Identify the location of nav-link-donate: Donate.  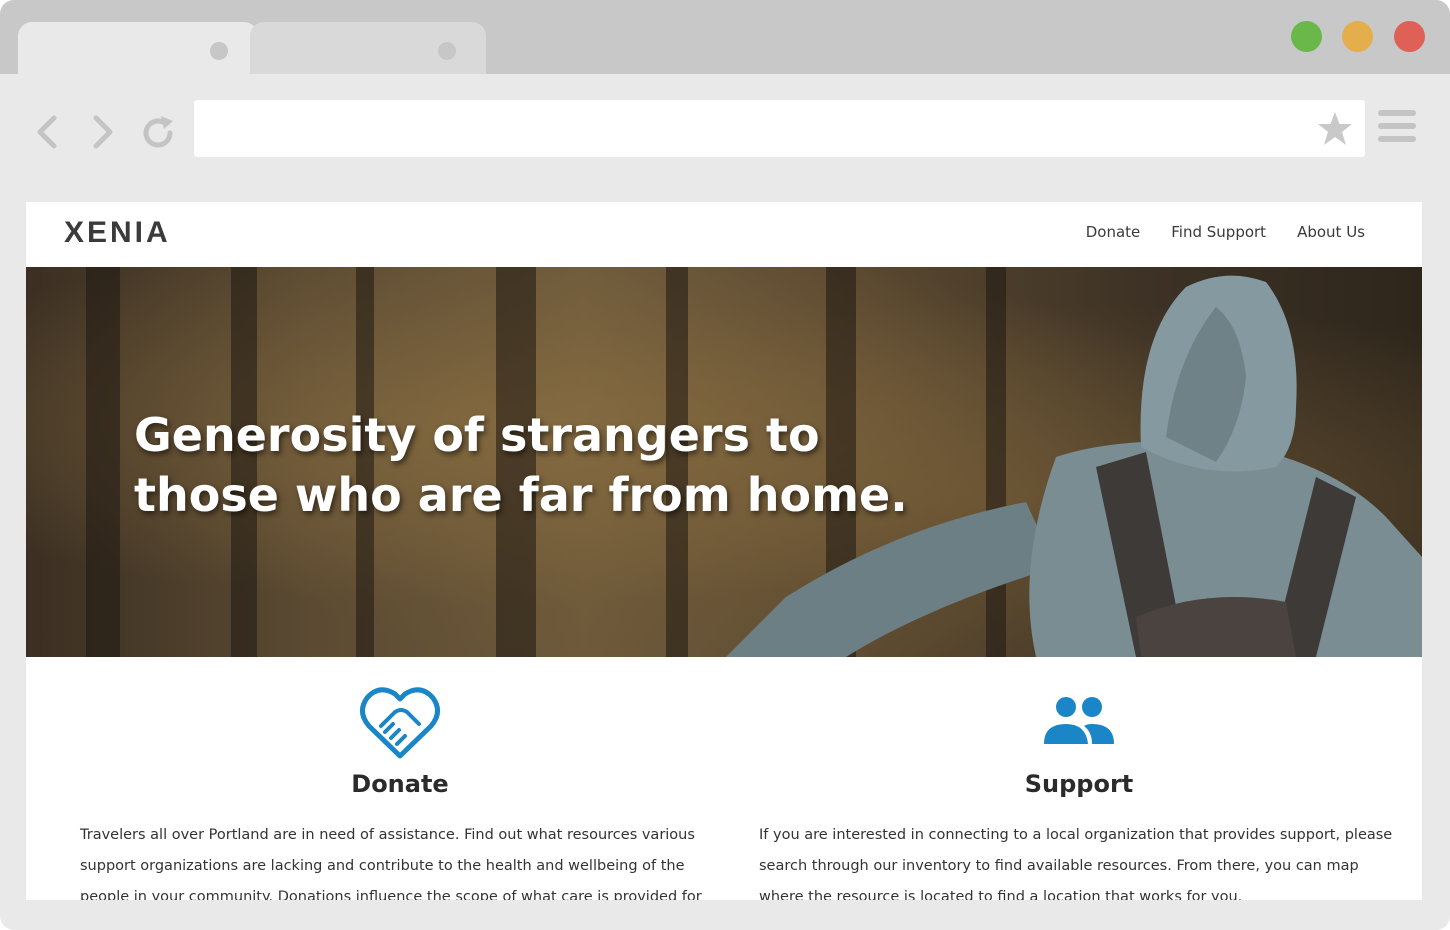
(1113, 232).